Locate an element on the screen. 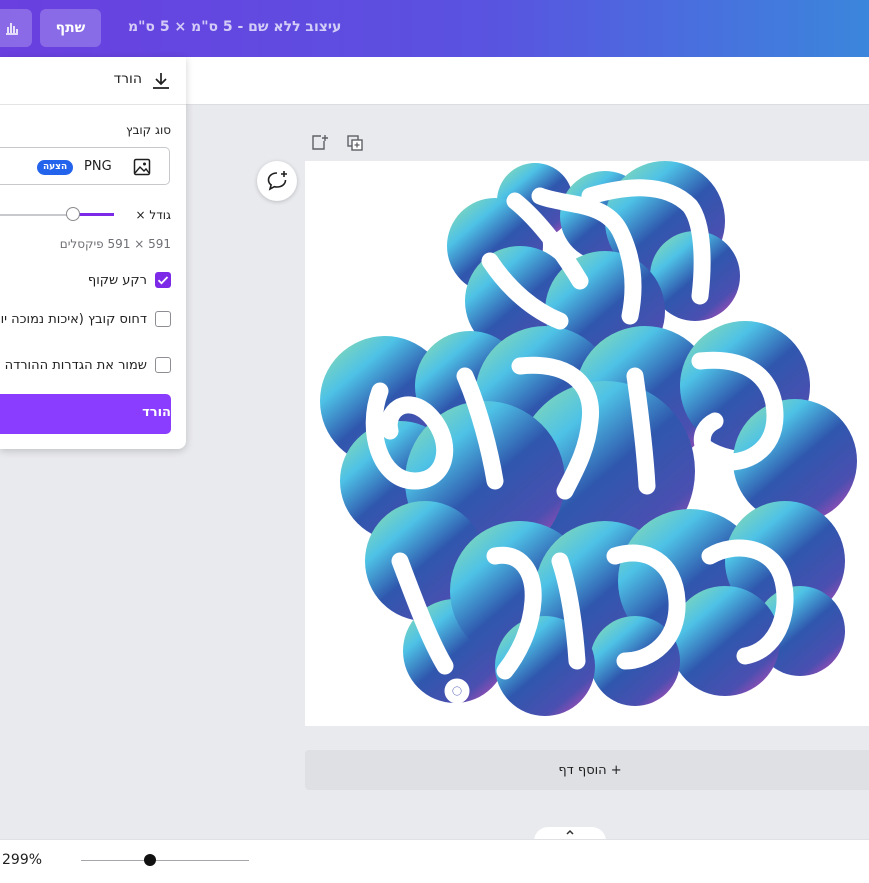 This screenshot has height=883, width=869. download-panel-title: הורד is located at coordinates (127, 79).